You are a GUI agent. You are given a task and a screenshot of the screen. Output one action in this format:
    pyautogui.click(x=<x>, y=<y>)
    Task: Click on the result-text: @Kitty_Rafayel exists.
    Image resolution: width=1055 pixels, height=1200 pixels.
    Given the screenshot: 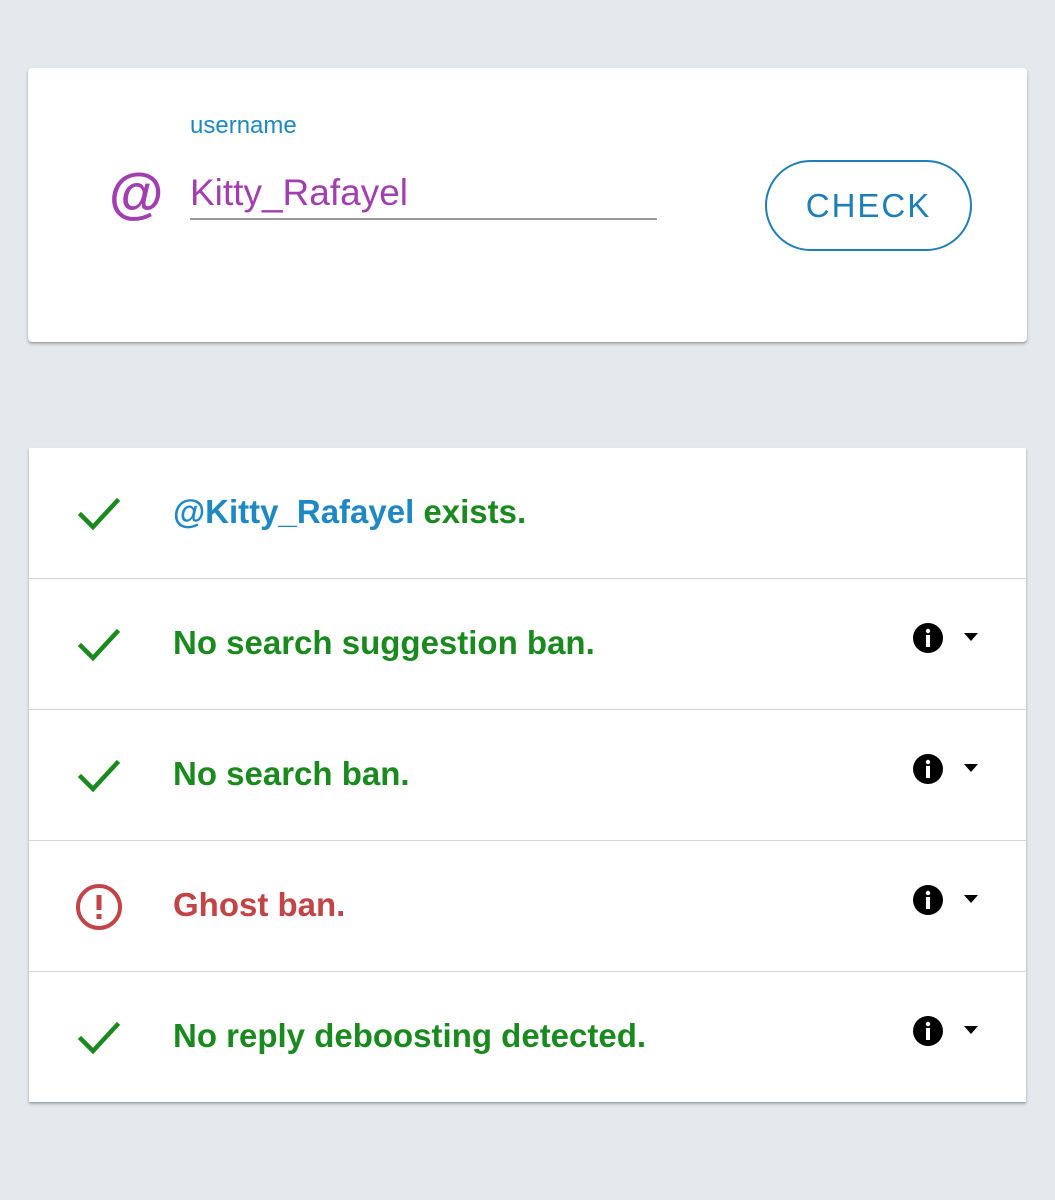 What is the action you would take?
    pyautogui.click(x=349, y=512)
    